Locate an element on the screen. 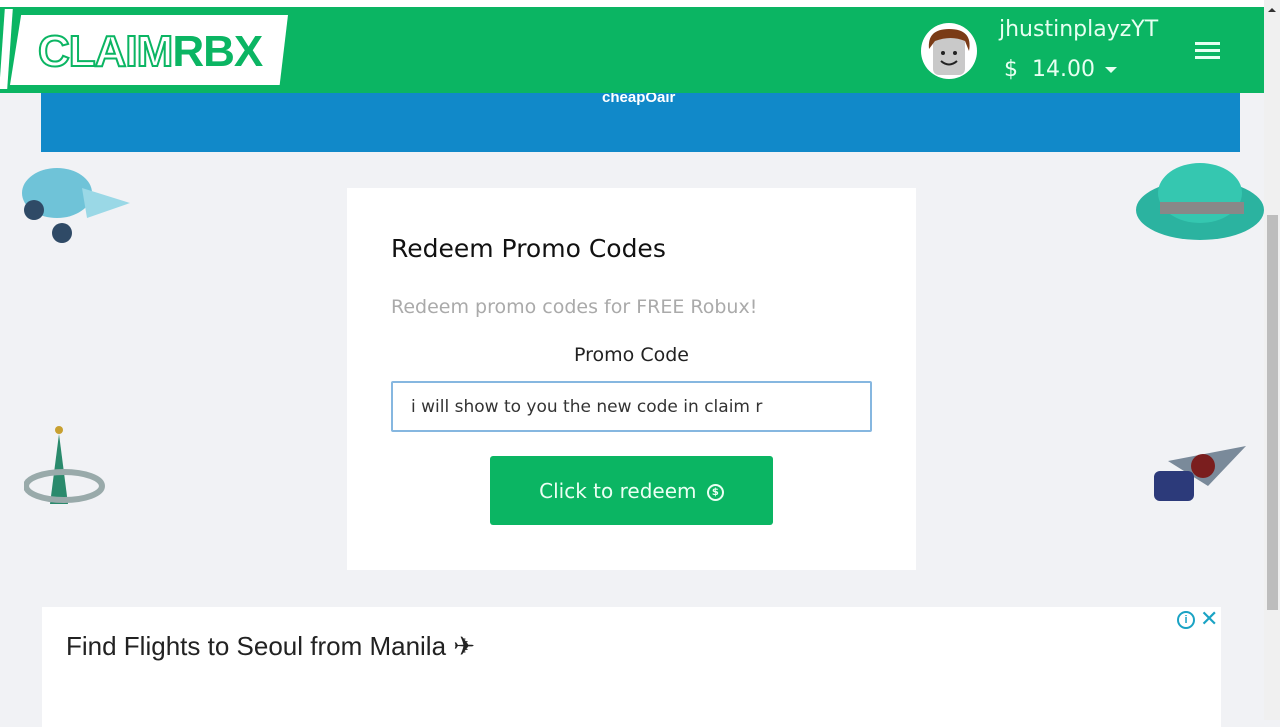  ad-title: Find Flights to Seoul from Manila ✈ is located at coordinates (270, 646).